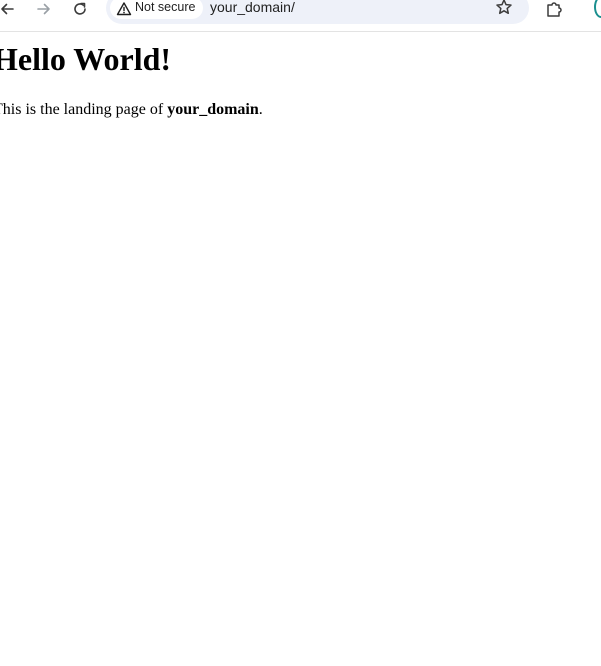 The image size is (601, 666). I want to click on forward-button, so click(44, 9).